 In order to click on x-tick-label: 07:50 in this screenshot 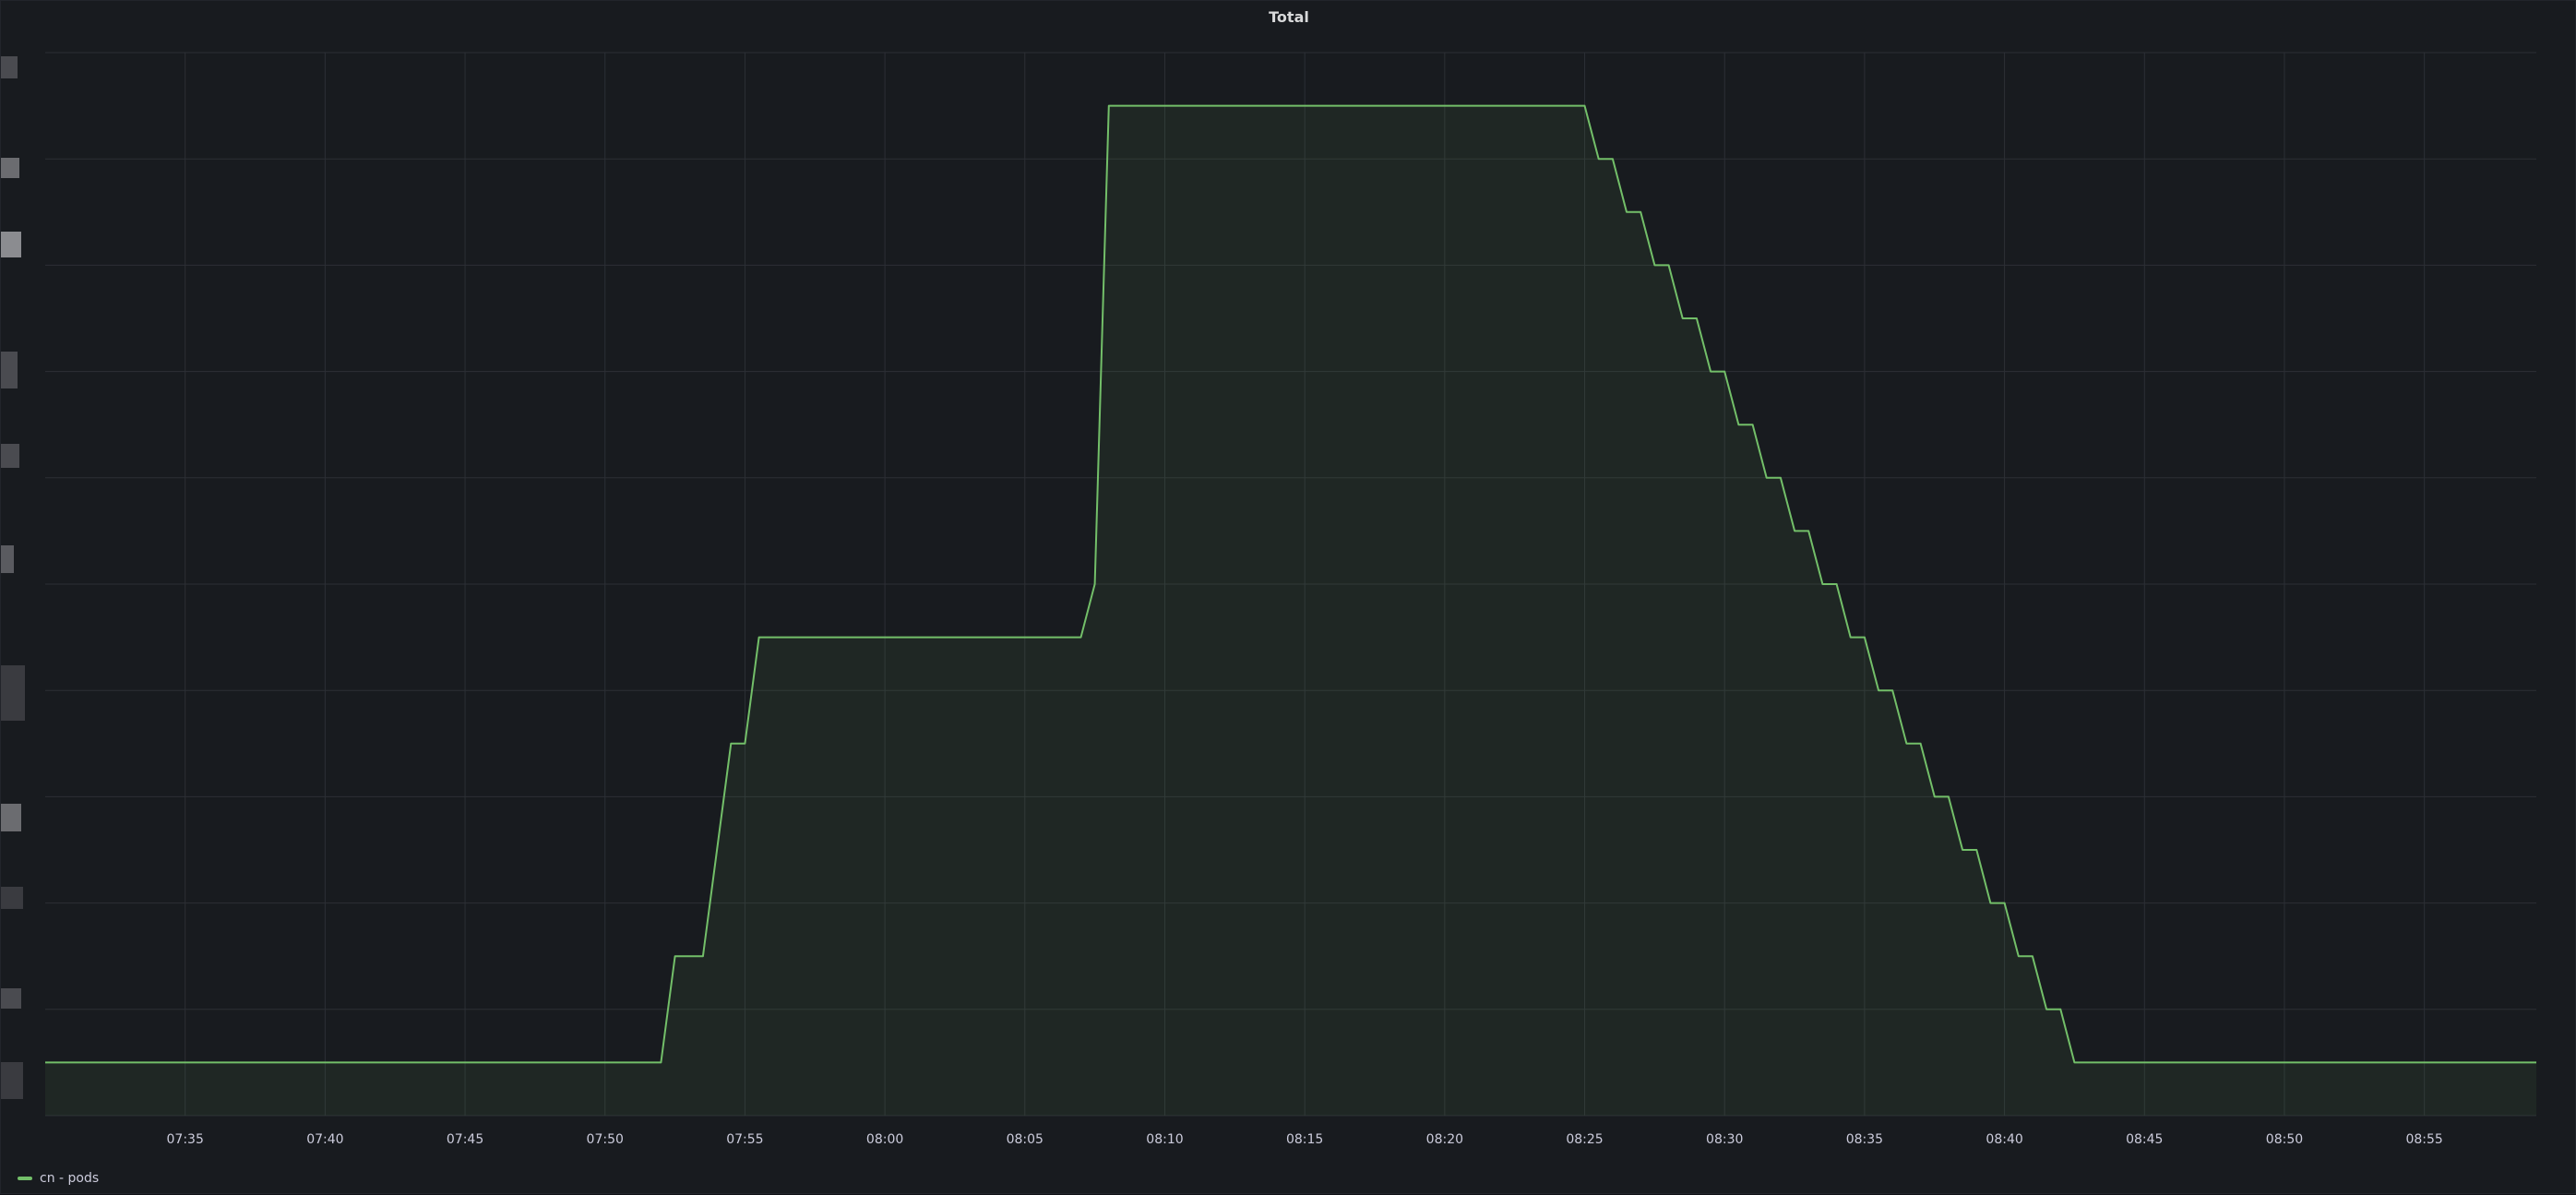, I will do `click(605, 1139)`.